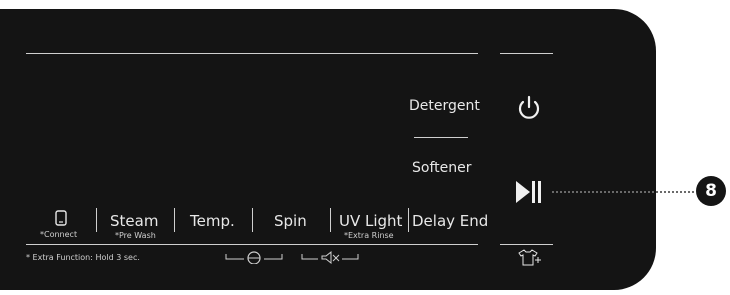 The image size is (730, 295). What do you see at coordinates (369, 235) in the screenshot?
I see `uv-light-sublabel: *Extra Rinse` at bounding box center [369, 235].